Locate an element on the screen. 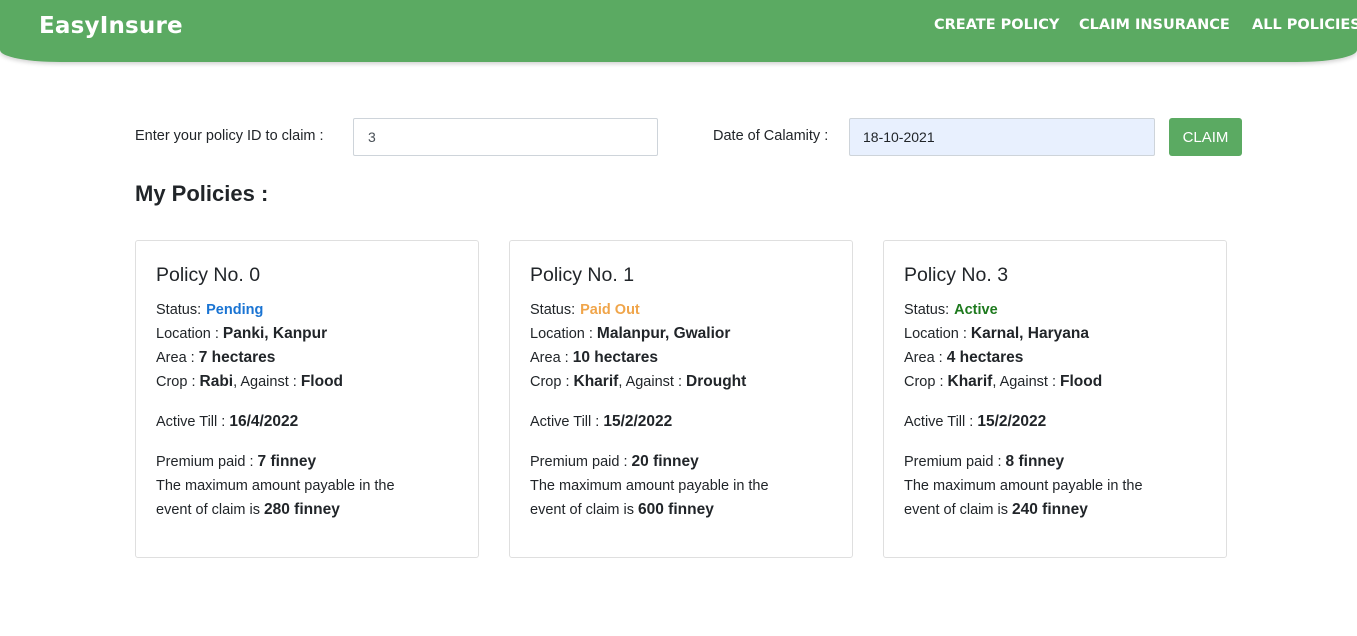  policy-id-input is located at coordinates (505, 137).